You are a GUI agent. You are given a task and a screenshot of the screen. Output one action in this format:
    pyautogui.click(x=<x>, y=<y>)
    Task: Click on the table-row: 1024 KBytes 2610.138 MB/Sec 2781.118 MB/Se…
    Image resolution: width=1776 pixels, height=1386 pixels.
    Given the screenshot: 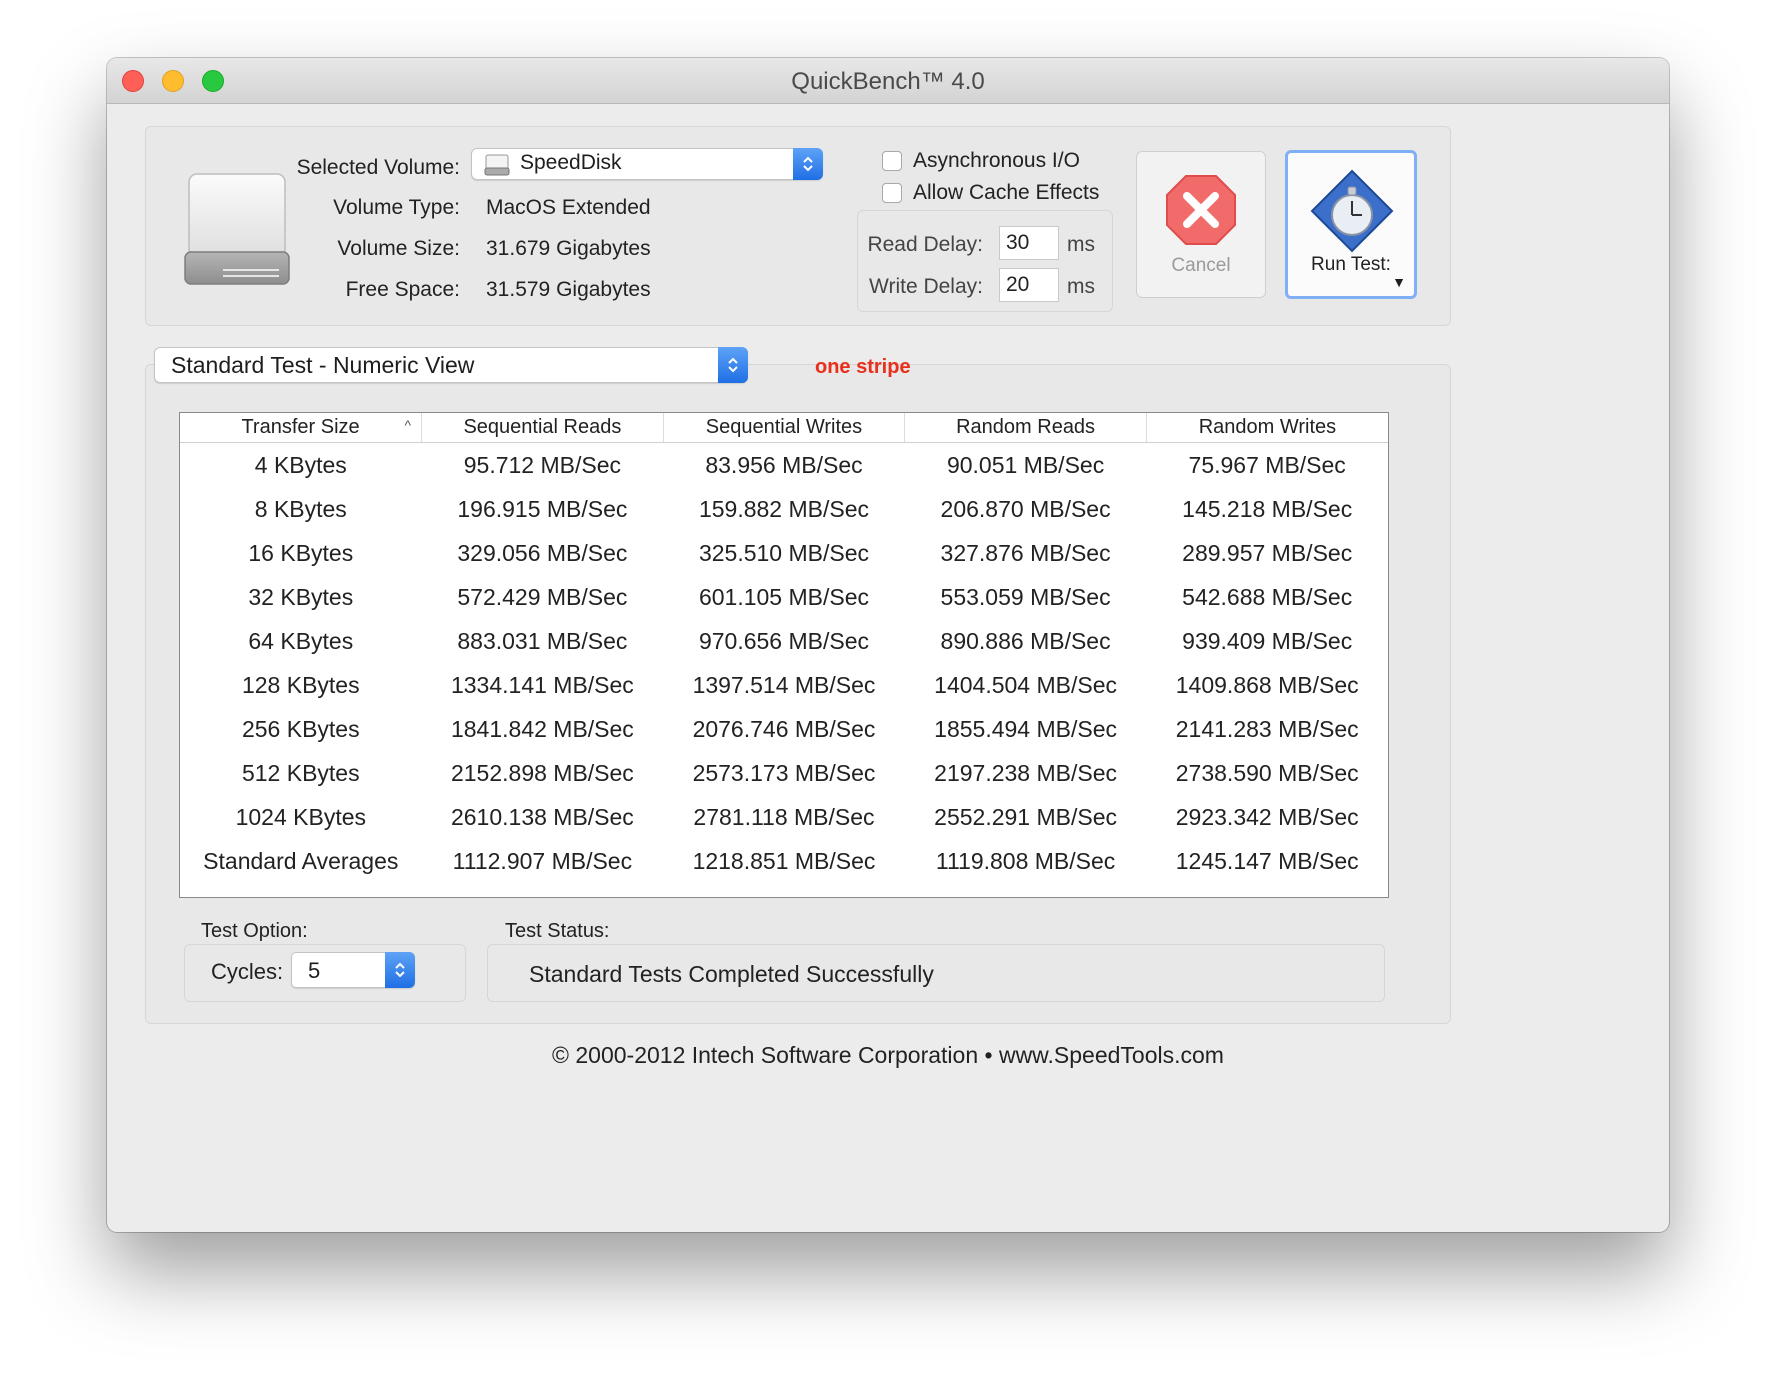 What is the action you would take?
    pyautogui.click(x=784, y=817)
    